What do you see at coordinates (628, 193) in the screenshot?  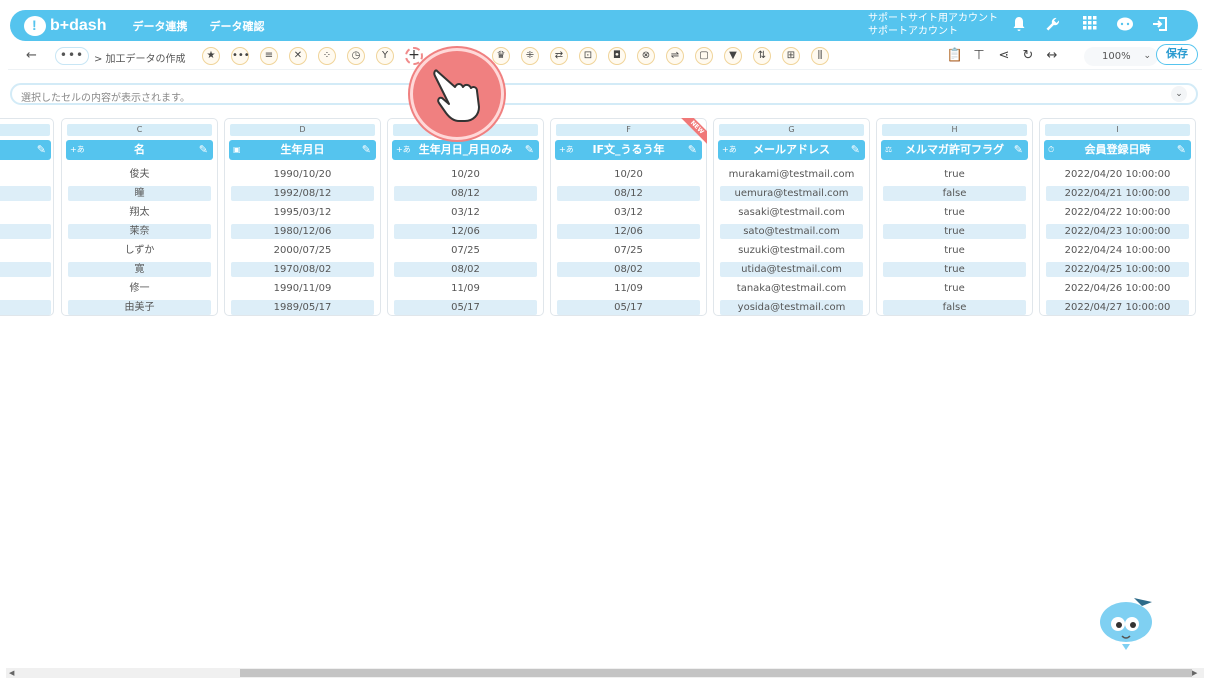 I see `table-cell: 08/12` at bounding box center [628, 193].